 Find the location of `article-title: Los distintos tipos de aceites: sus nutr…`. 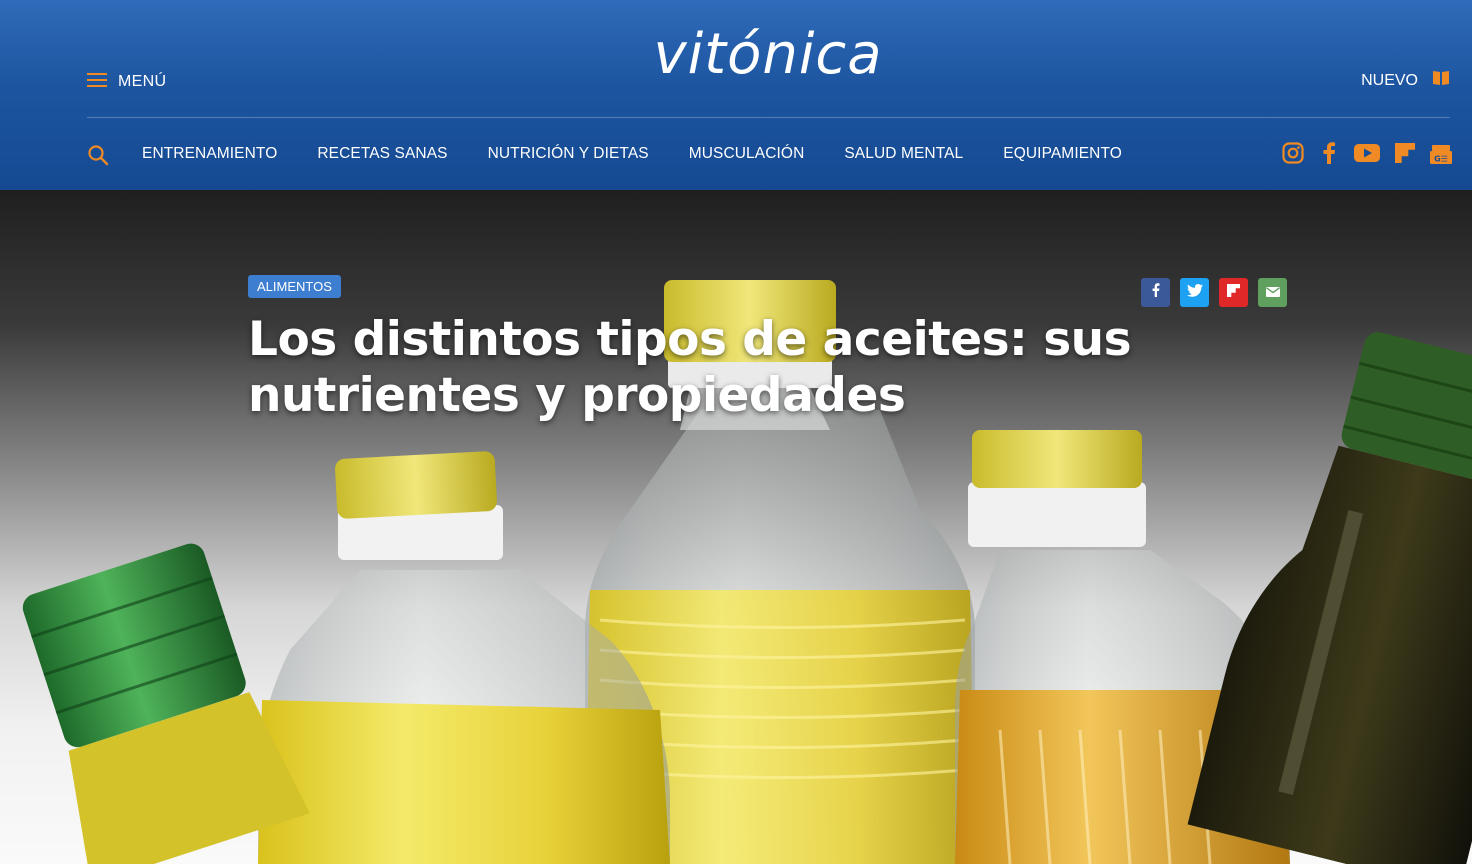

article-title: Los distintos tipos de aceites: sus nutr… is located at coordinates (690, 367).